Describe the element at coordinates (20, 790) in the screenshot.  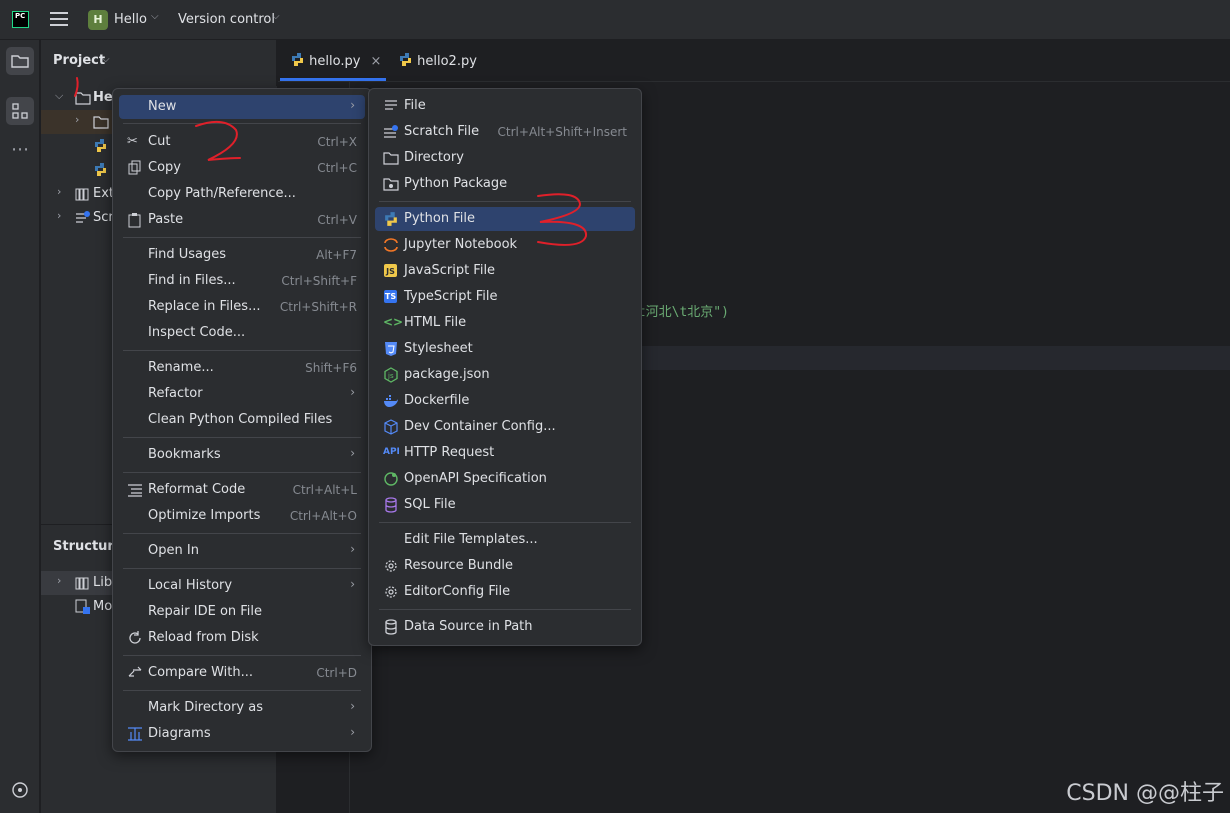
I see `python-console-icon` at that location.